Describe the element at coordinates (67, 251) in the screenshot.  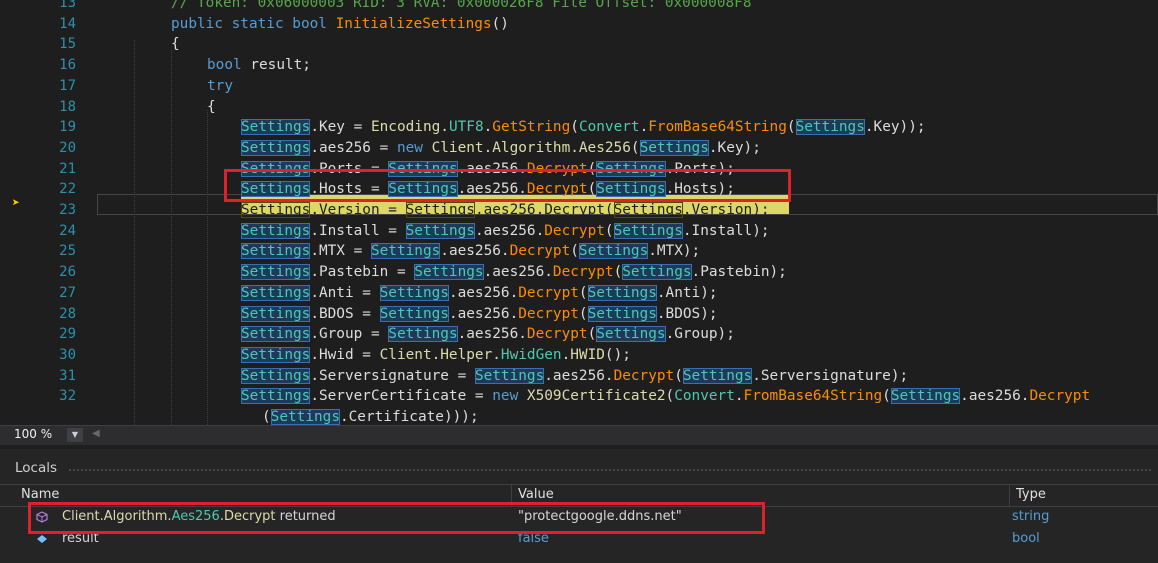
I see `line-number: 25` at that location.